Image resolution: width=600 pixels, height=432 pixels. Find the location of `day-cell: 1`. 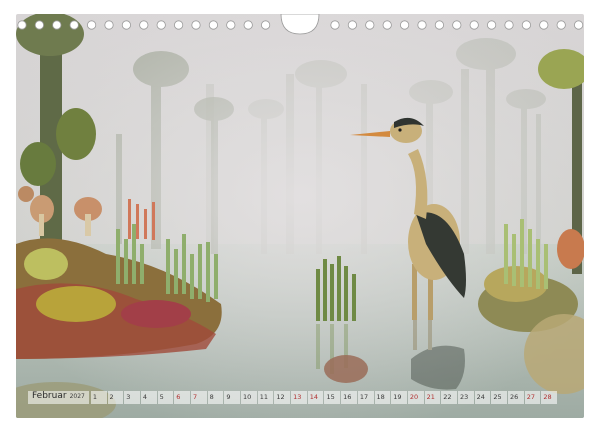

day-cell: 1 is located at coordinates (98, 397).